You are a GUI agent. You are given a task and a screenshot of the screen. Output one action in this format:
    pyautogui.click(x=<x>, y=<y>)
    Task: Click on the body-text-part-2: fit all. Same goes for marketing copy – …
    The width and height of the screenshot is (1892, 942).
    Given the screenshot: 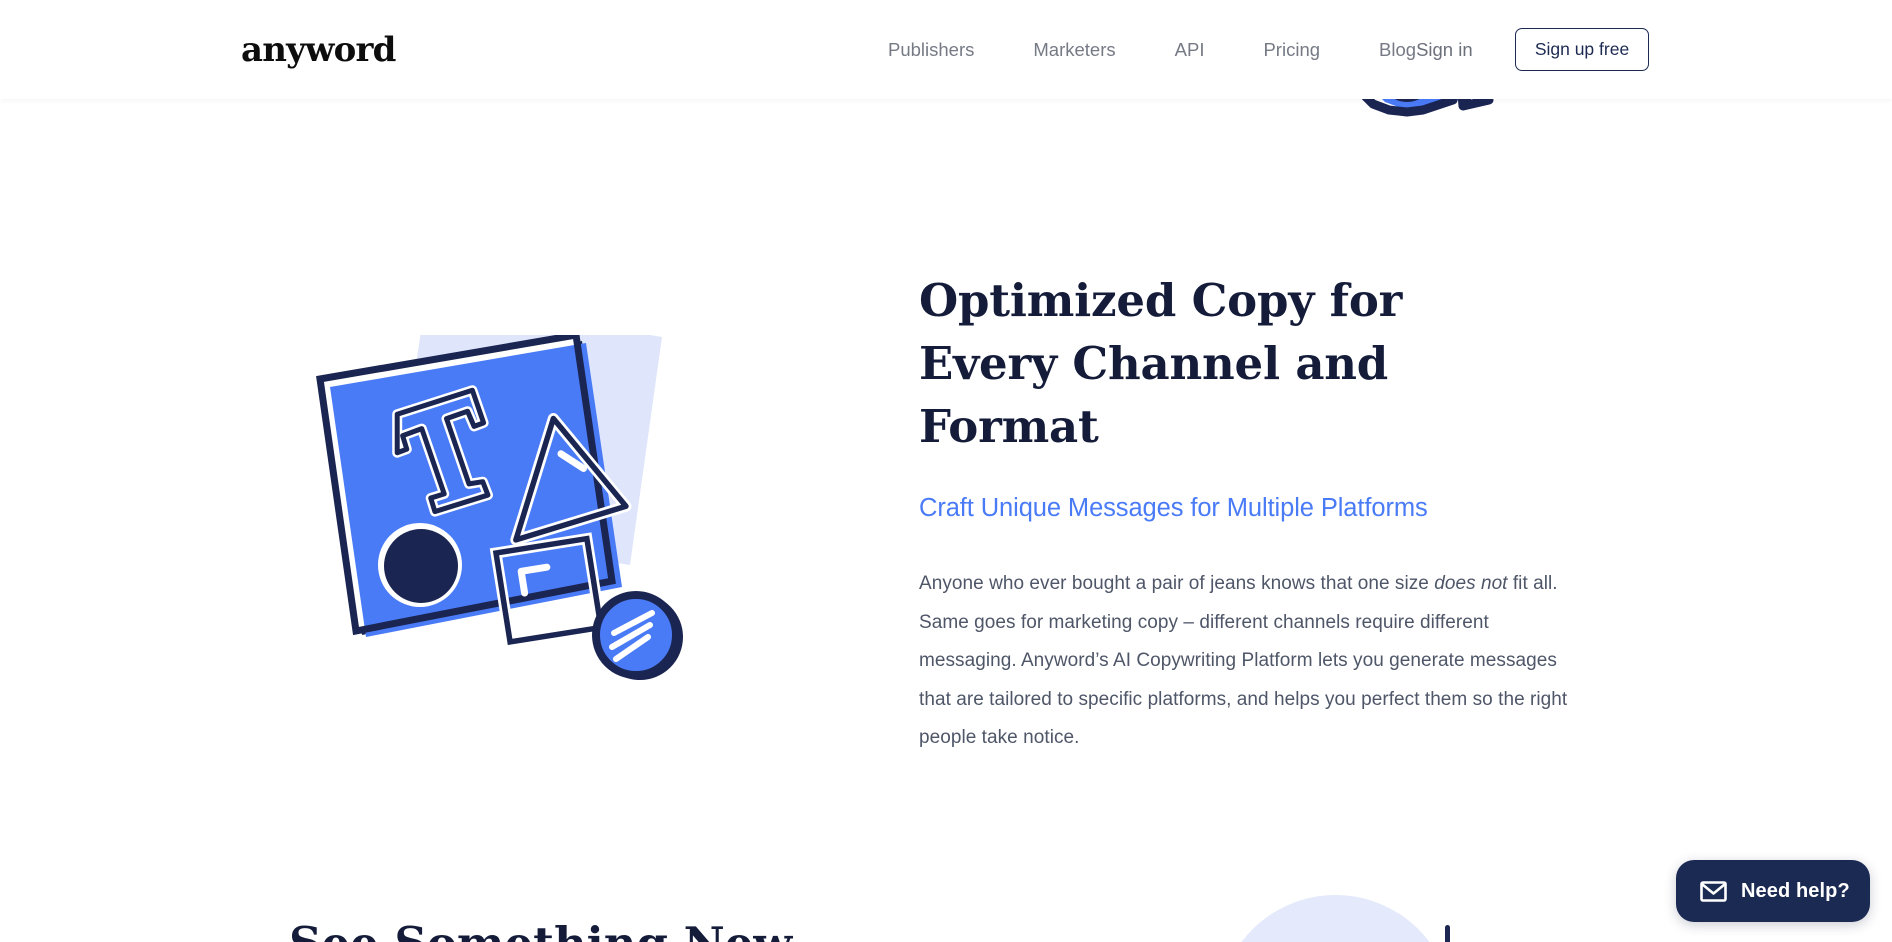 What is the action you would take?
    pyautogui.click(x=1243, y=660)
    